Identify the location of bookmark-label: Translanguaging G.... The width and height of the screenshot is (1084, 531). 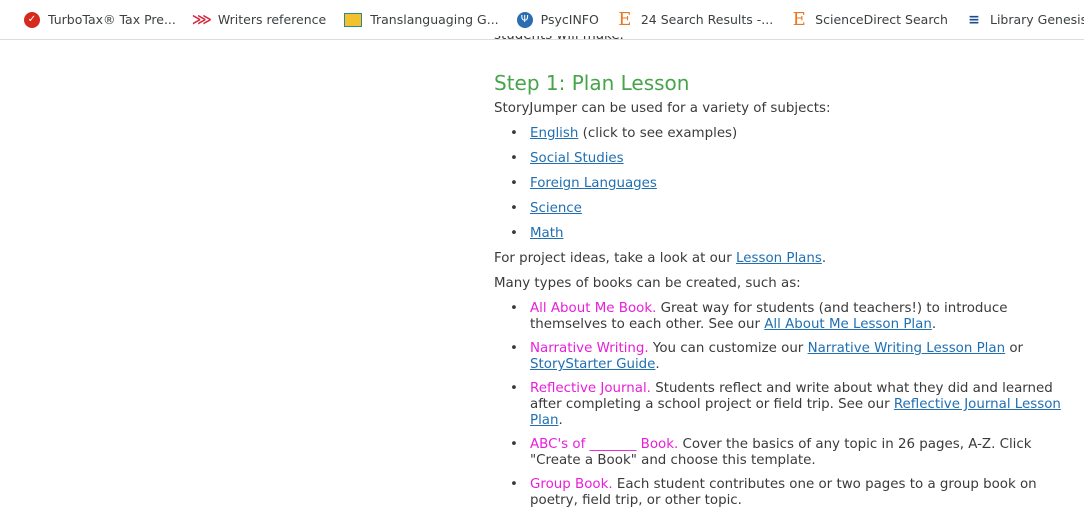
(434, 19).